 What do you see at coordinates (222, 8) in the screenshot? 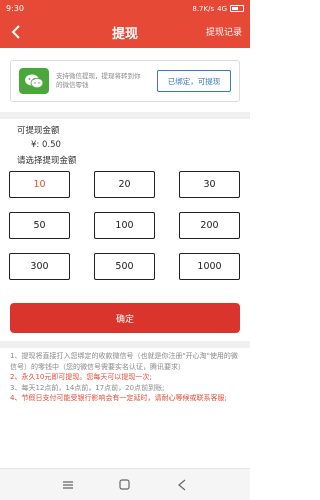
I see `signal-label: 4G` at bounding box center [222, 8].